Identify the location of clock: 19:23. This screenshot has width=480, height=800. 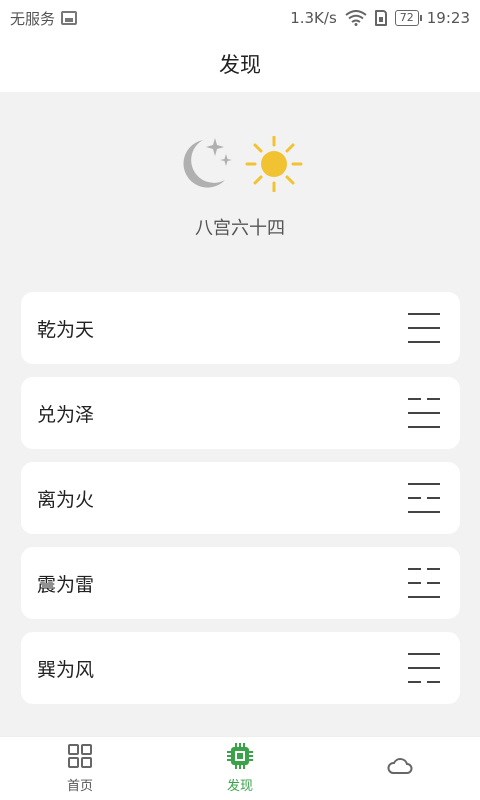
(448, 18).